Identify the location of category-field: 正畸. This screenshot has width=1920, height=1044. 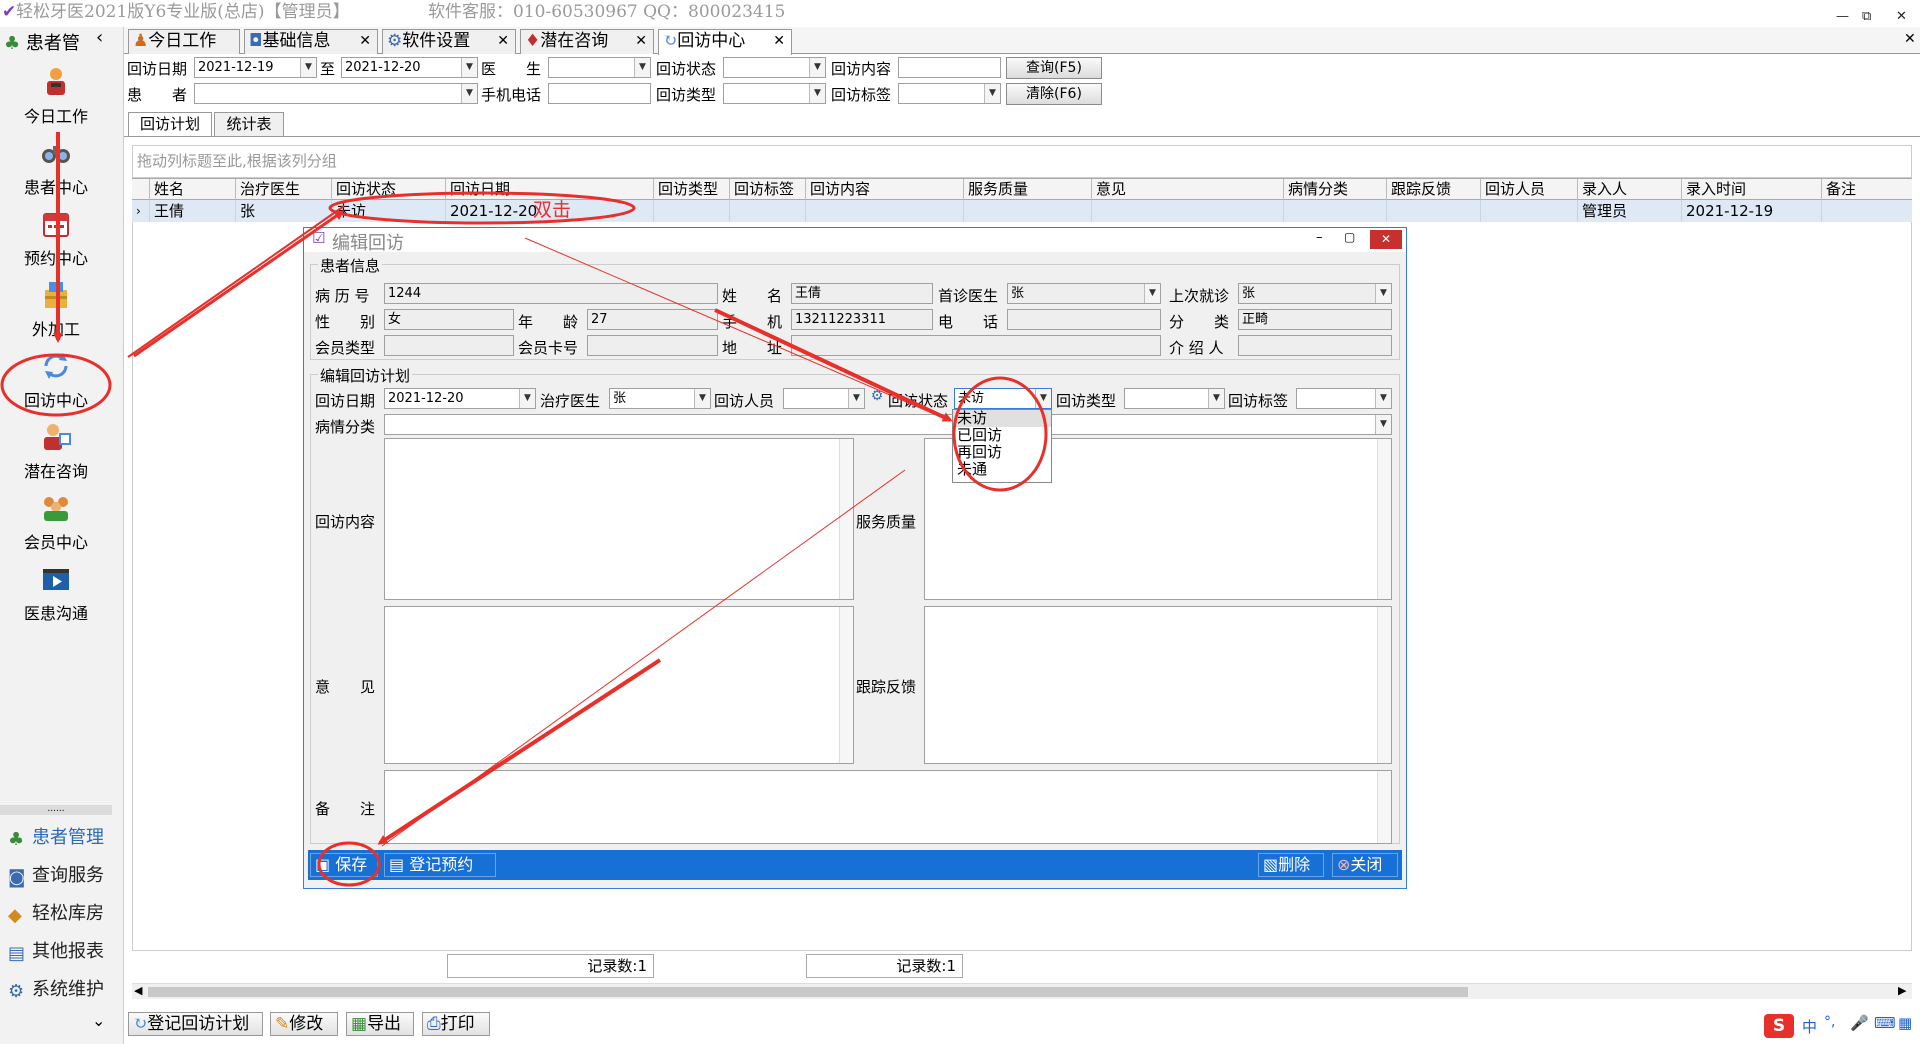
(1315, 319).